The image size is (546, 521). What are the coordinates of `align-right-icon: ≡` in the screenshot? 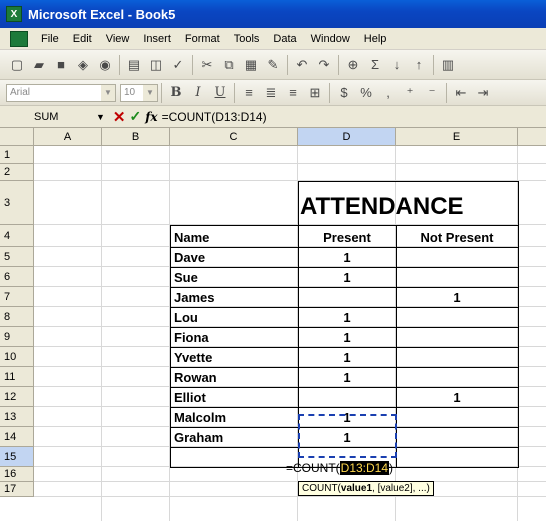 It's located at (293, 93).